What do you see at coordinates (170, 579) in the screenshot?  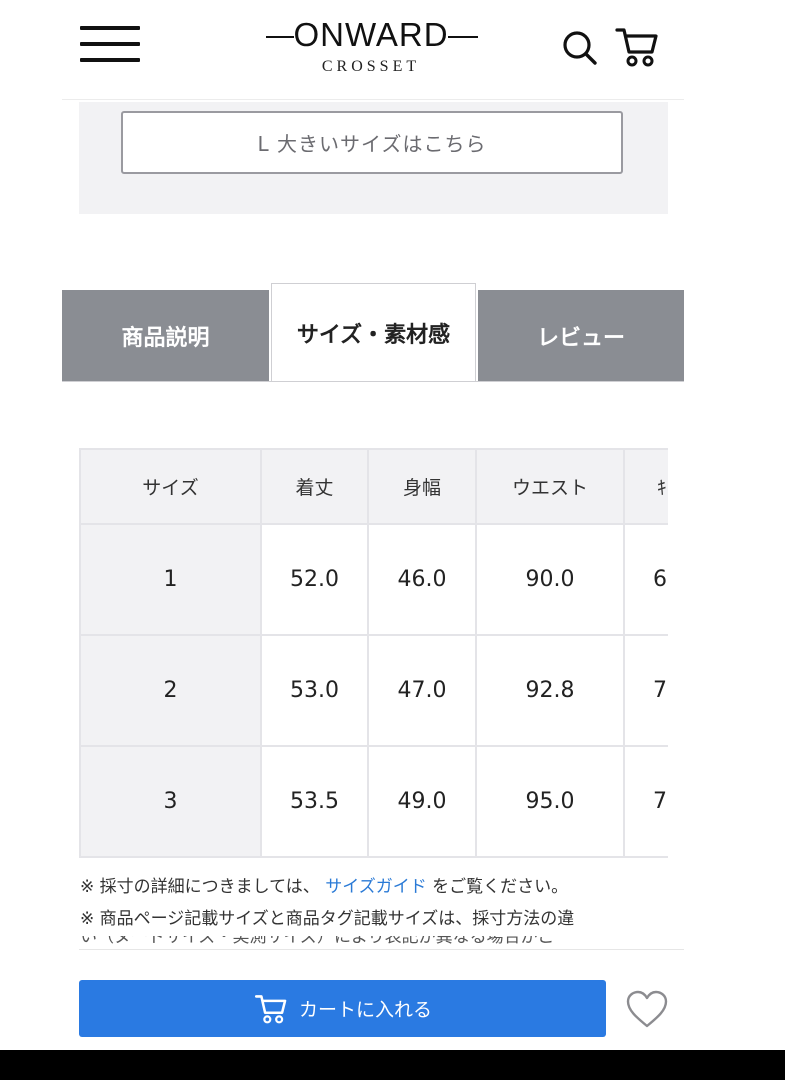 I see `size-cell: 1` at bounding box center [170, 579].